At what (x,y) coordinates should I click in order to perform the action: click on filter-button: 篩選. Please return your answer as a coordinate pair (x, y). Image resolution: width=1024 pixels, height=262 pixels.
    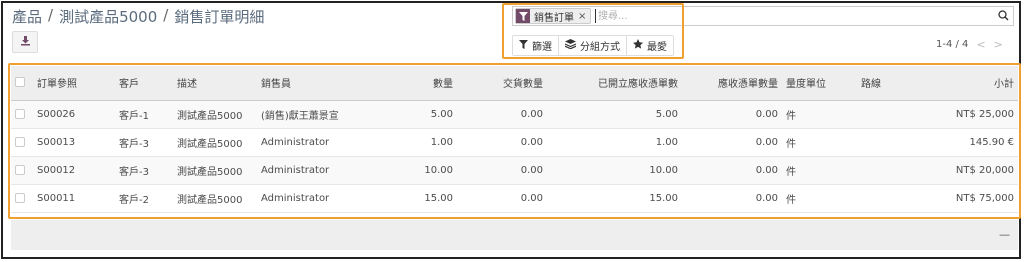
    Looking at the image, I should click on (536, 45).